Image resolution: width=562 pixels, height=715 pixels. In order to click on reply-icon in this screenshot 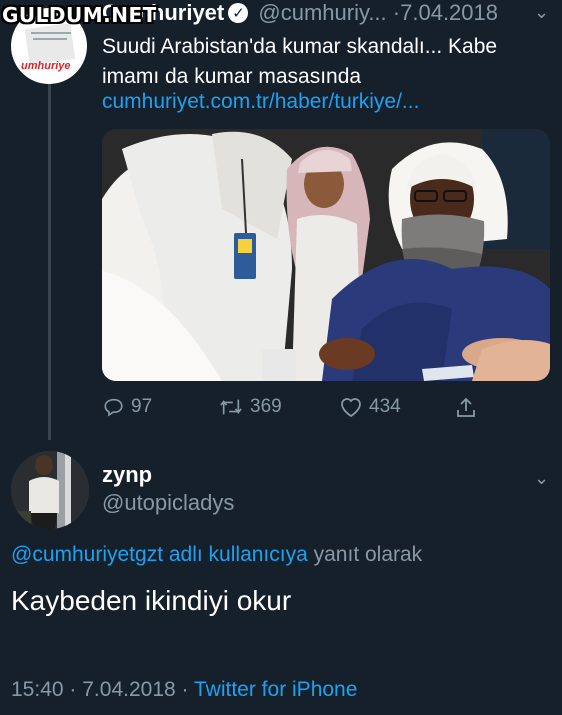, I will do `click(113, 407)`.